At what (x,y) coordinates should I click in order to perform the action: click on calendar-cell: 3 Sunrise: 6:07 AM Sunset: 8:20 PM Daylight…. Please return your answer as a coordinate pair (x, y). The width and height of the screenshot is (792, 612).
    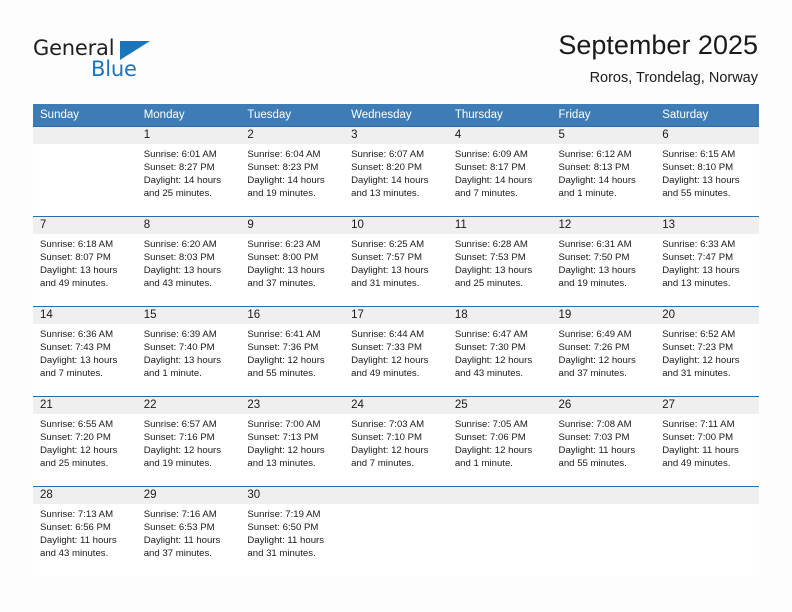
    Looking at the image, I should click on (396, 171).